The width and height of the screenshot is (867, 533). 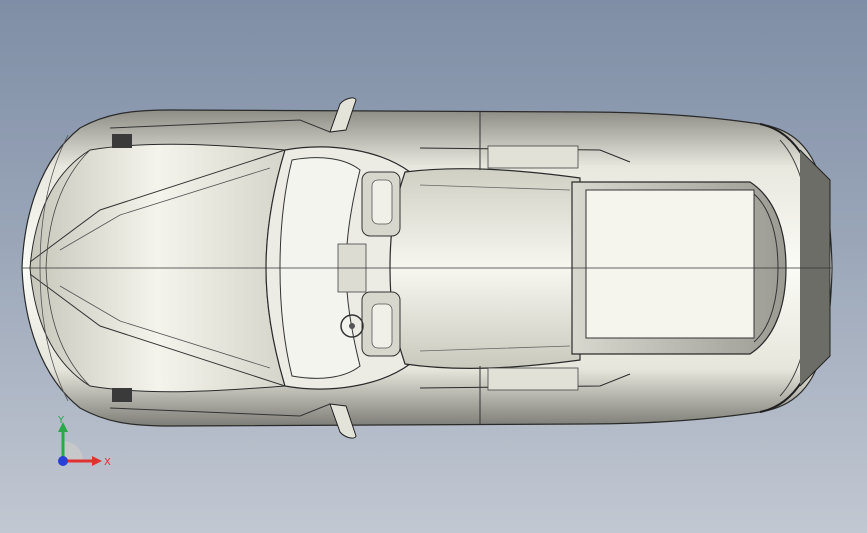 I want to click on x-axis-label: X, so click(x=107, y=462).